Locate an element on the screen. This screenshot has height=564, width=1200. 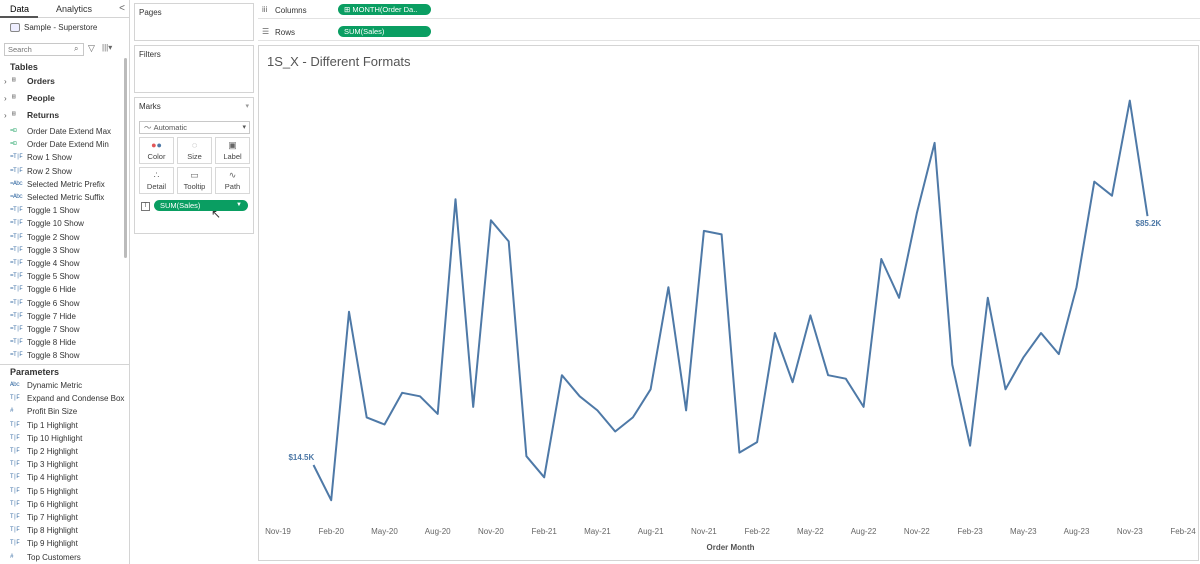
field-item: =T|F Toggle 2 Show is located at coordinates (62, 239).